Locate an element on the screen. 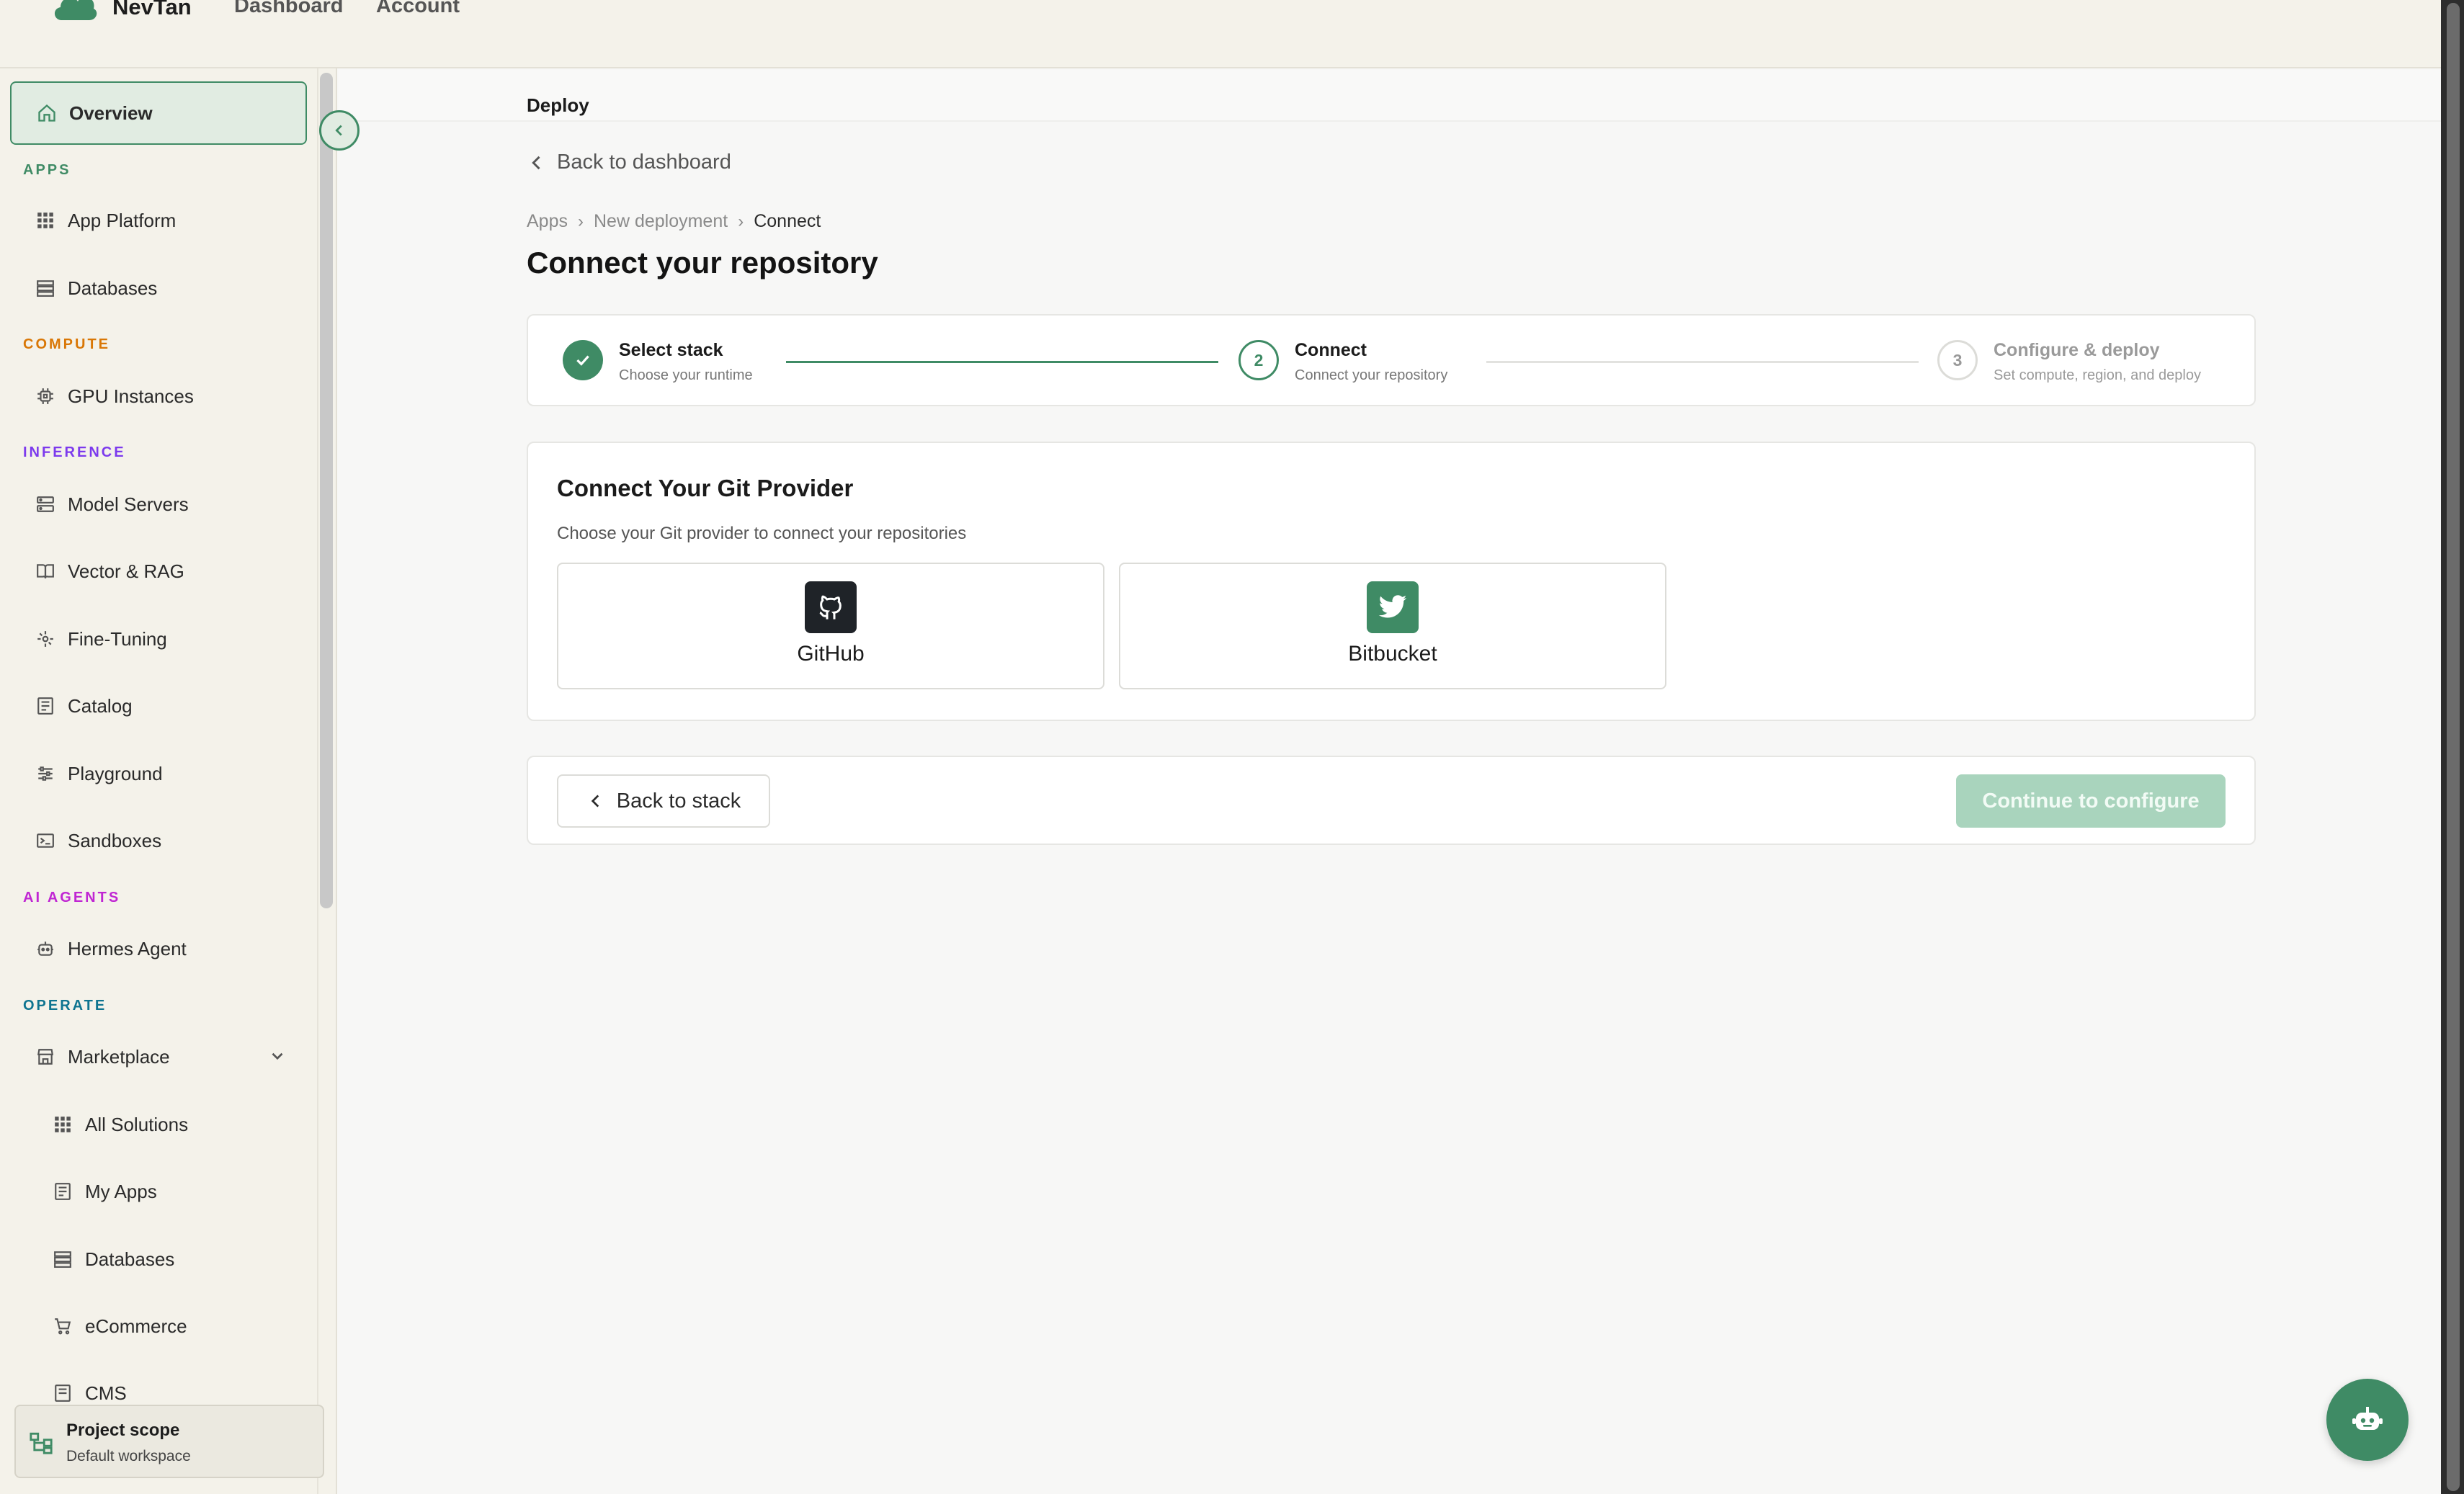 This screenshot has height=1494, width=2464. step-2-title: Connect is located at coordinates (1331, 350).